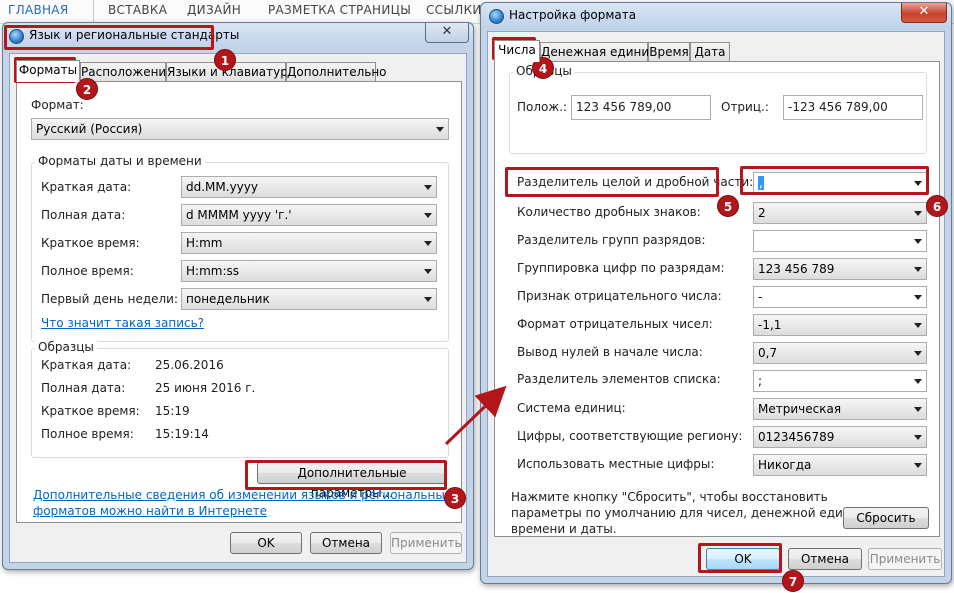 Image resolution: width=954 pixels, height=593 pixels. I want to click on tab-numbers: Числа, so click(517, 51).